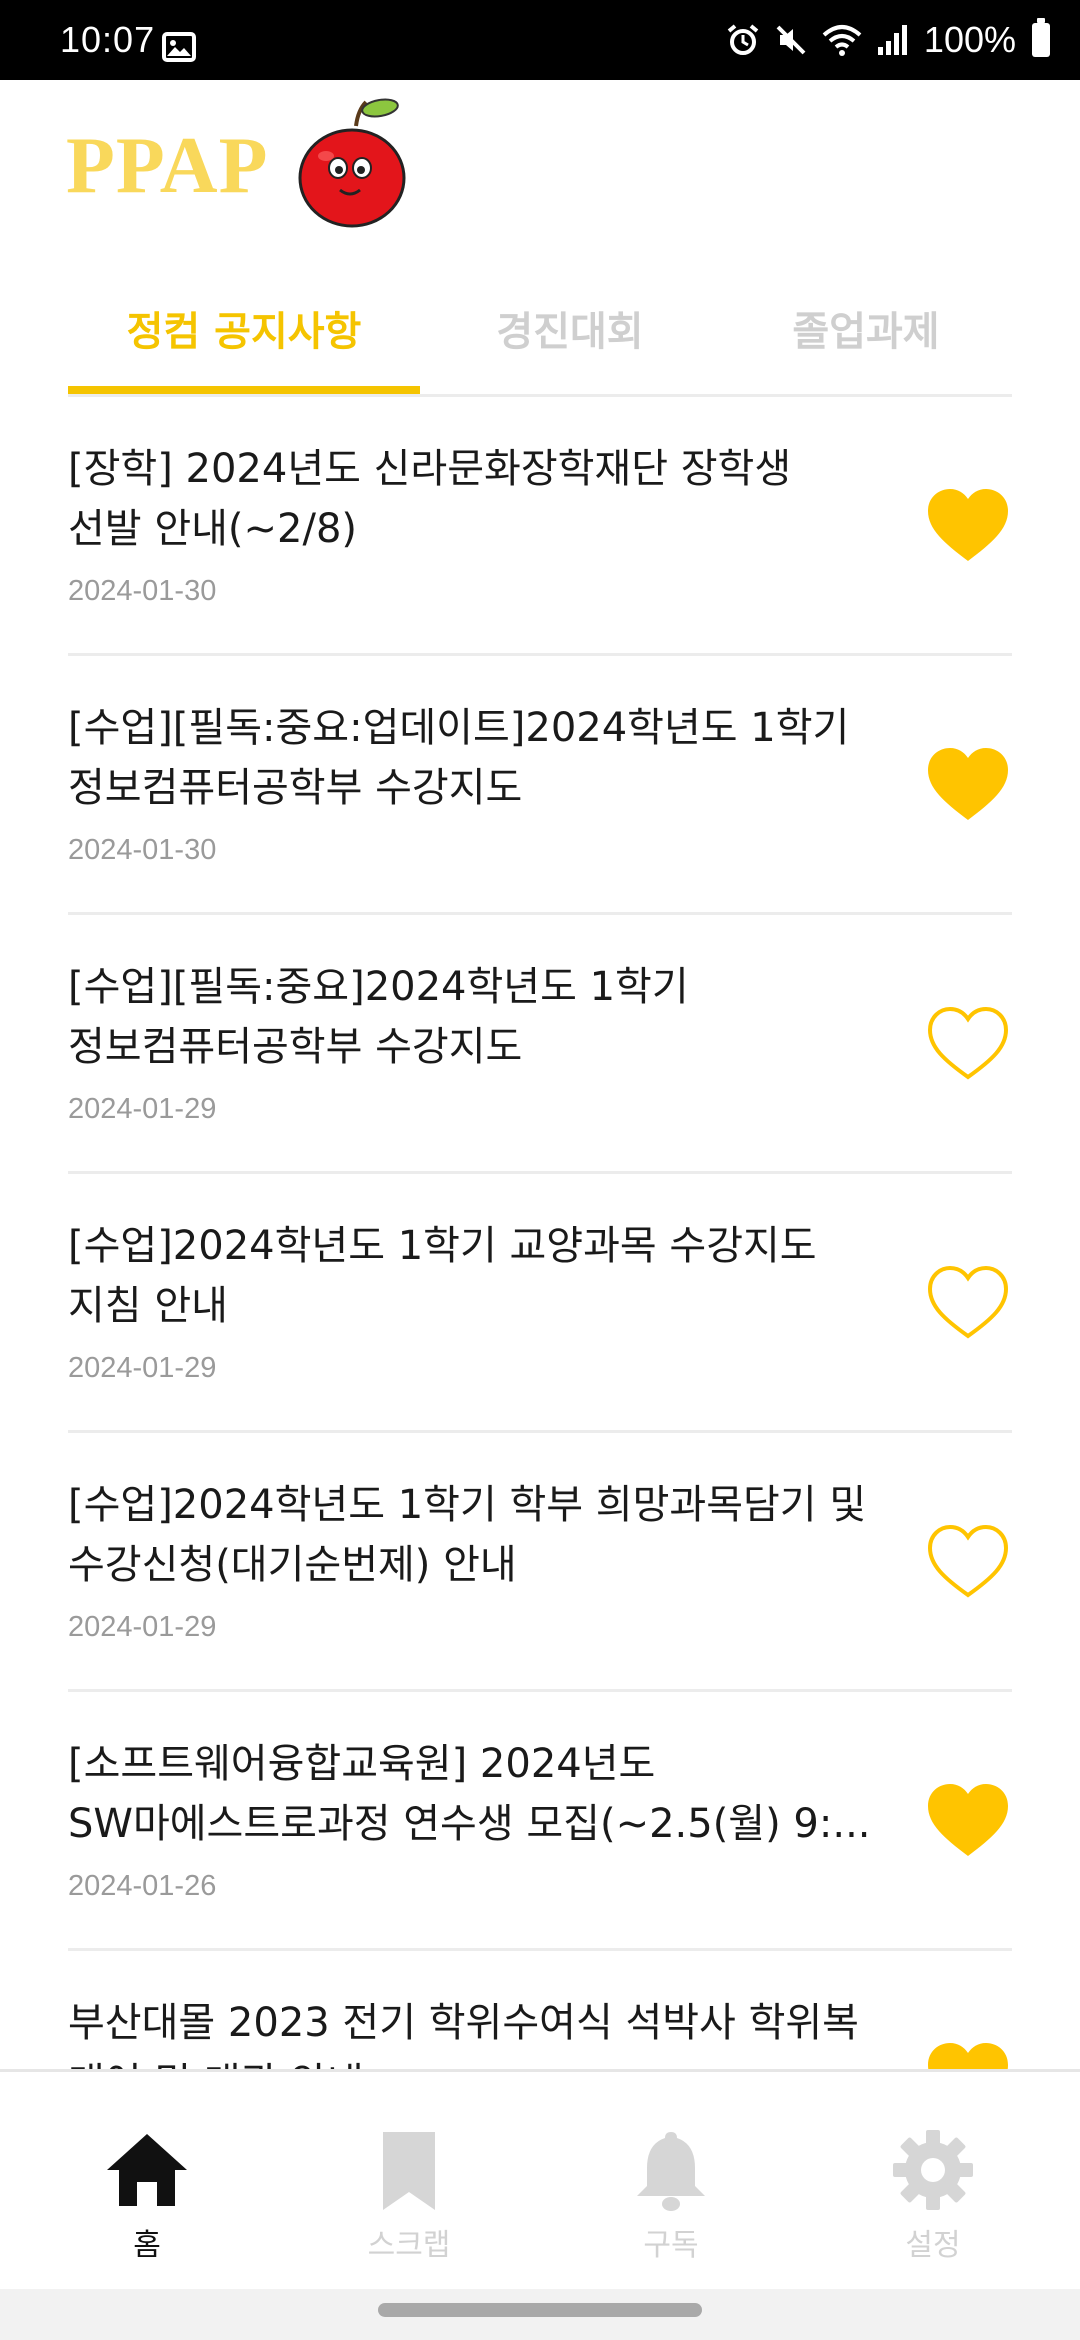 This screenshot has width=1080, height=2340. Describe the element at coordinates (570, 328) in the screenshot. I see `tab-competitions: 경진대회` at that location.